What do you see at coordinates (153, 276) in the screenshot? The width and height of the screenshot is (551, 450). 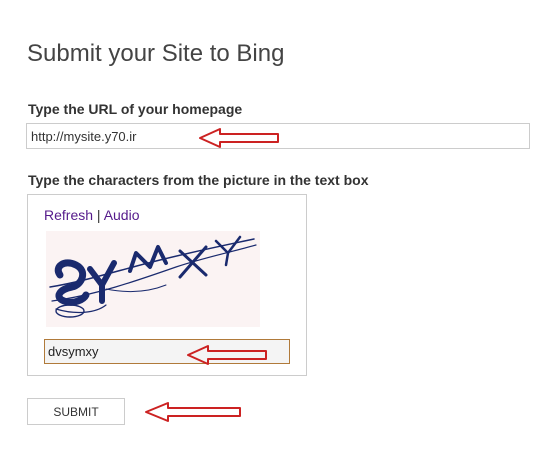 I see `captcha-glyphs` at bounding box center [153, 276].